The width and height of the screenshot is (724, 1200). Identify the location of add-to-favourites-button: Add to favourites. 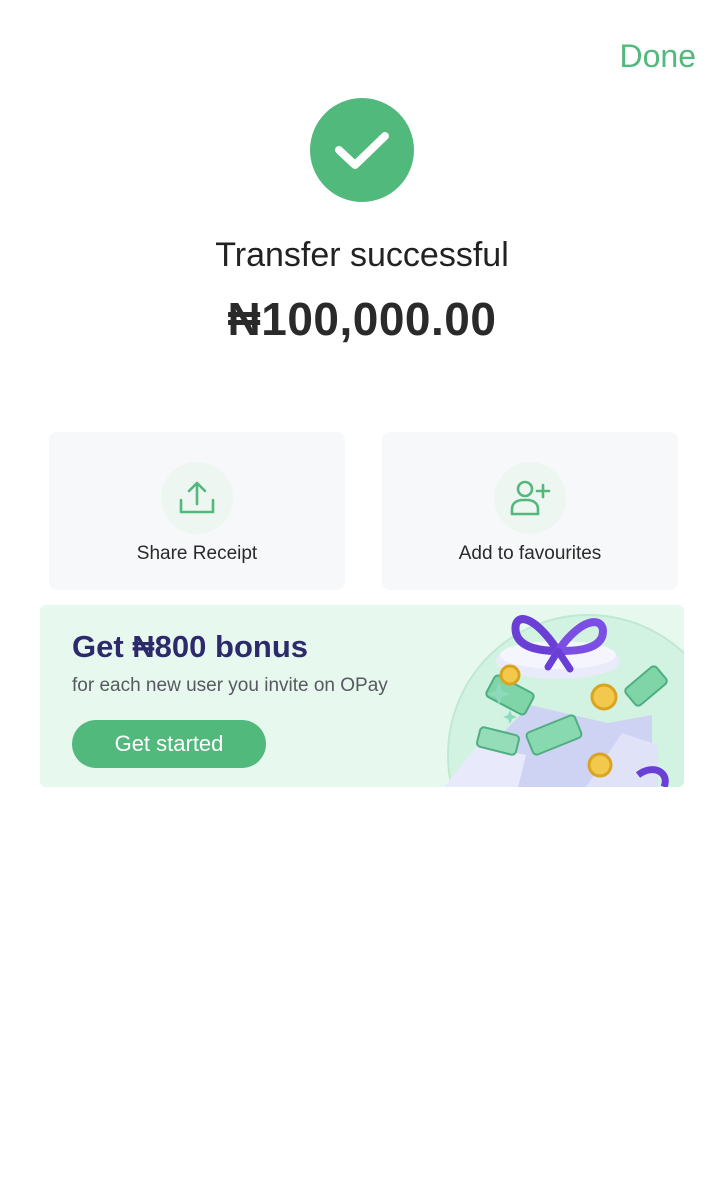
(530, 511).